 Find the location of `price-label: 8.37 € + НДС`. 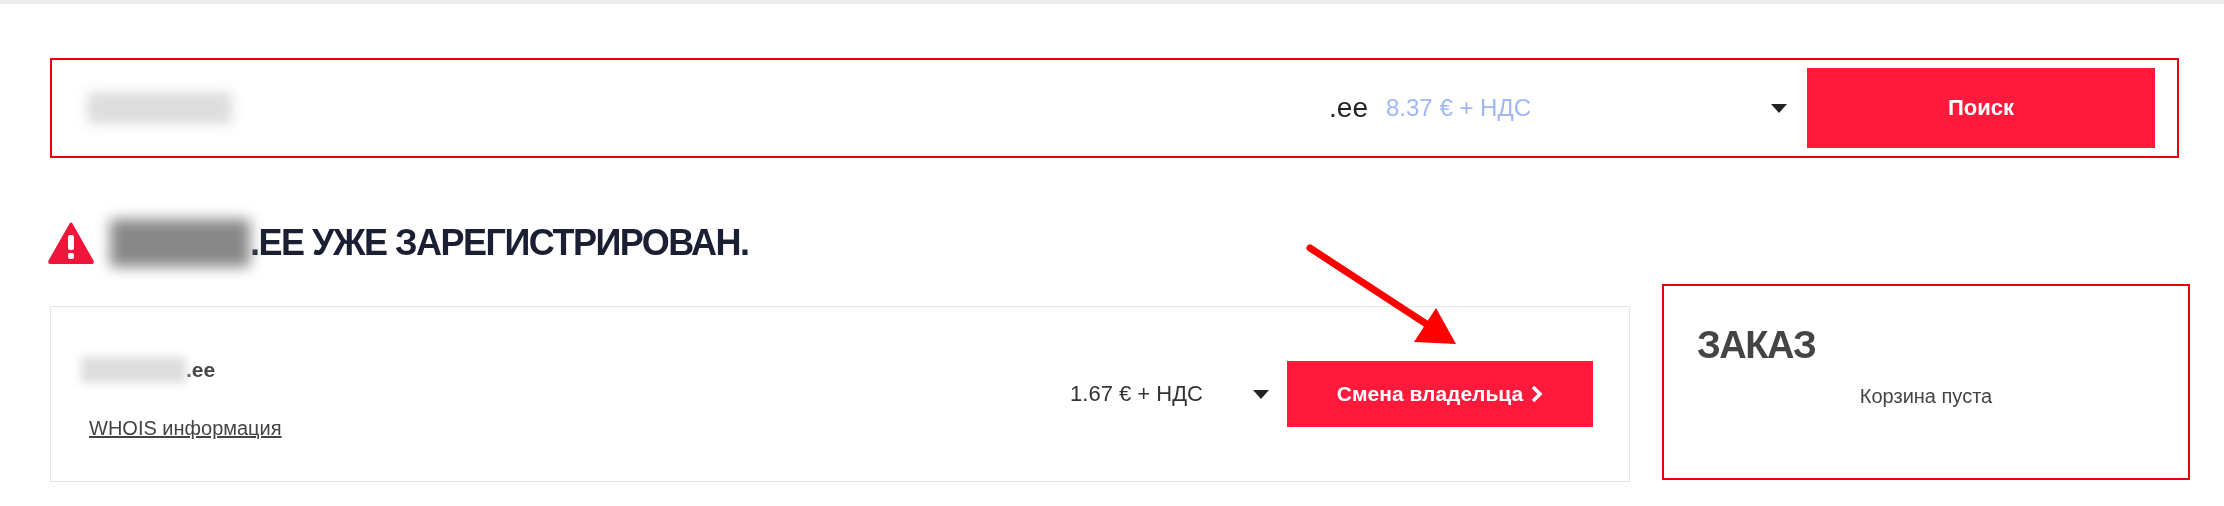

price-label: 8.37 € + НДС is located at coordinates (1458, 108).